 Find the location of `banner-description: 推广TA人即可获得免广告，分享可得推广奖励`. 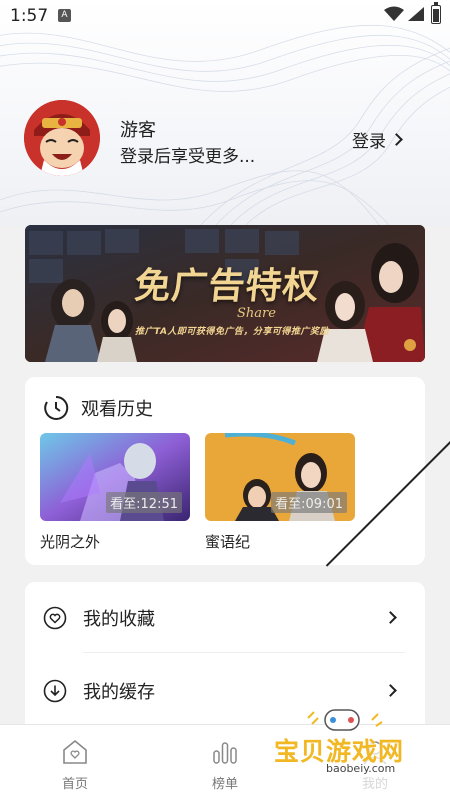

banner-description: 推广TA人即可获得免广告，分享可得推广奖励 is located at coordinates (232, 332).